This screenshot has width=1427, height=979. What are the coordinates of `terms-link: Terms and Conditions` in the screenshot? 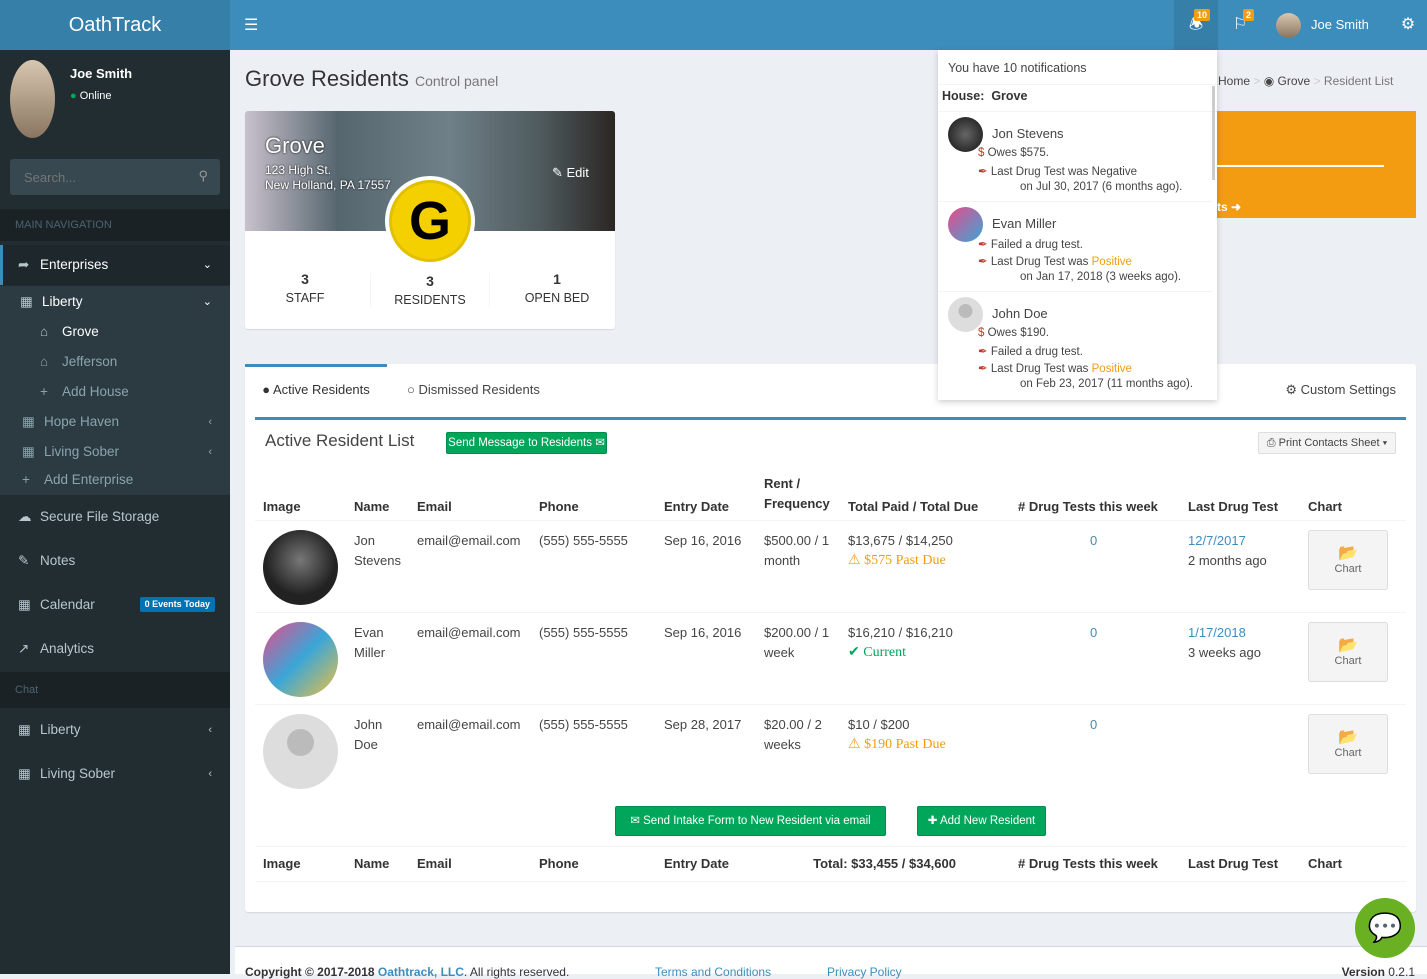 It's located at (713, 972).